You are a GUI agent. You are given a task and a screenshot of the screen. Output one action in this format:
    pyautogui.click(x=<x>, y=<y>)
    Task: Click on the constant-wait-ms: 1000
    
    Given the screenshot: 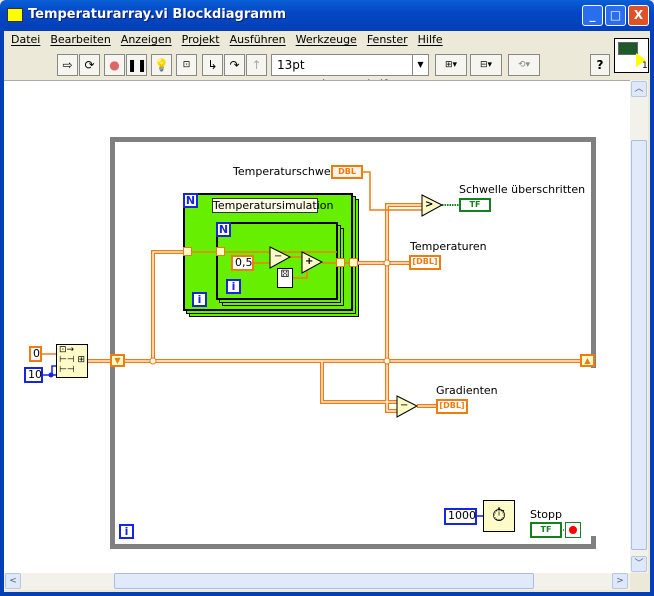 What is the action you would take?
    pyautogui.click(x=460, y=516)
    